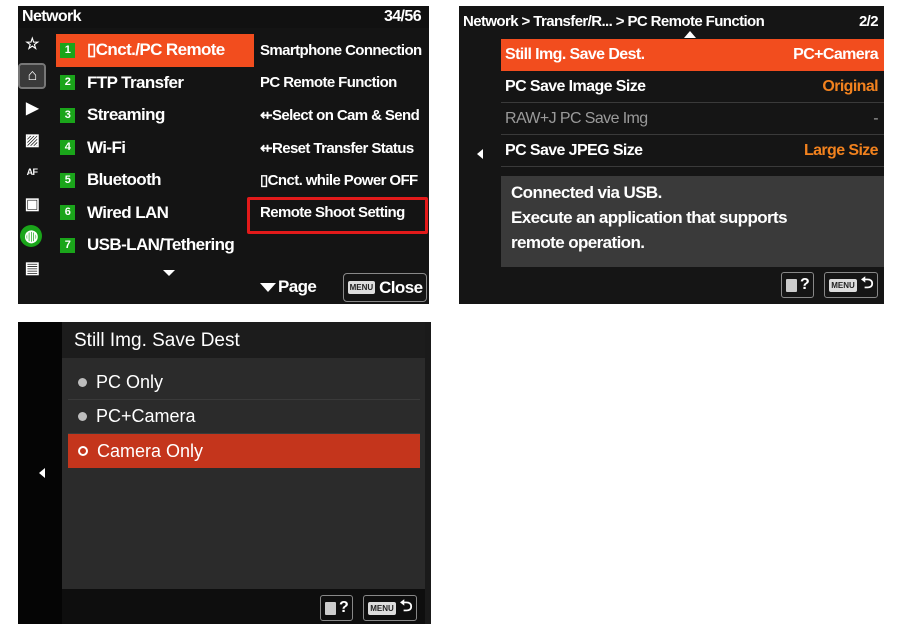  I want to click on photo-edit-icon: ▨, so click(32, 140).